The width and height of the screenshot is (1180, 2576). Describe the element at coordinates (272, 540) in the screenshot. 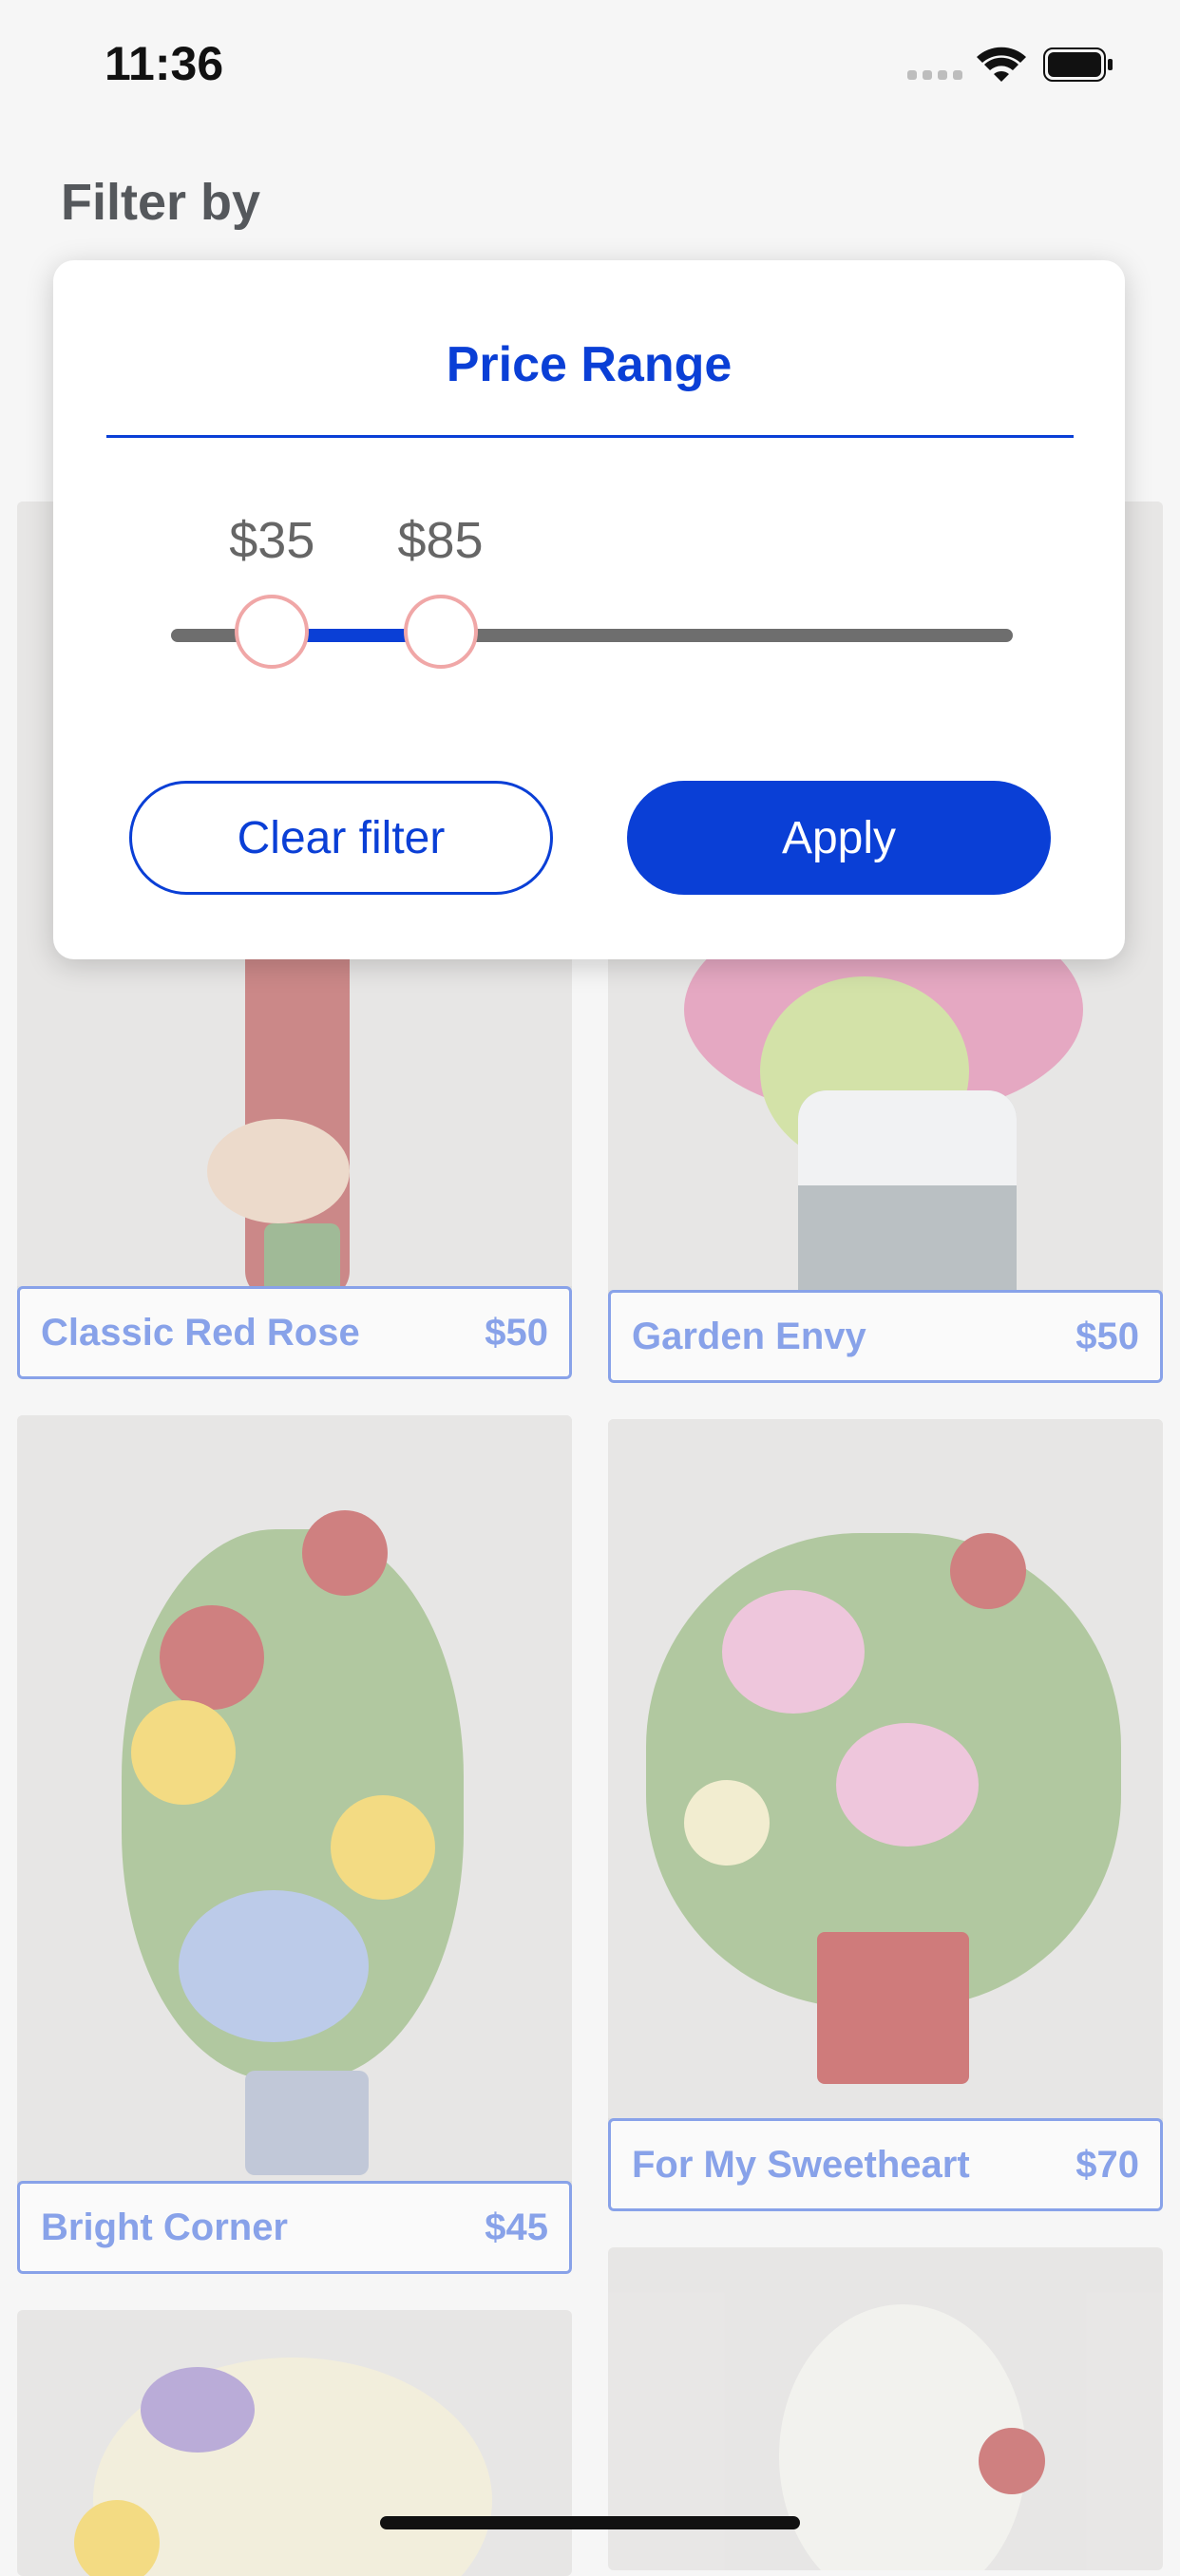

I see `min-price-label: $35` at that location.